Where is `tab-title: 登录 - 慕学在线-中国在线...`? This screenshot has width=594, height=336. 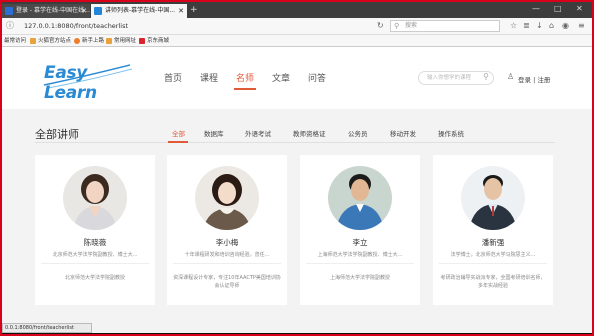
tab-title: 登录 - 慕学在线-中国在线... is located at coordinates (53, 10).